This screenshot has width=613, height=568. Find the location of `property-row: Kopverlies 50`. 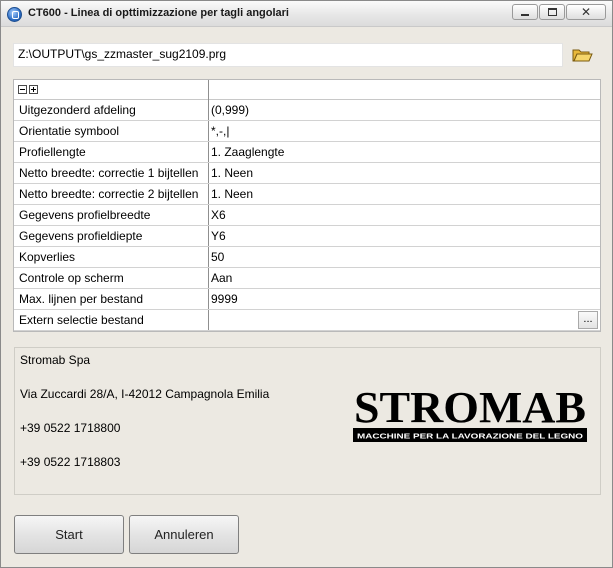

property-row: Kopverlies 50 is located at coordinates (307, 257).